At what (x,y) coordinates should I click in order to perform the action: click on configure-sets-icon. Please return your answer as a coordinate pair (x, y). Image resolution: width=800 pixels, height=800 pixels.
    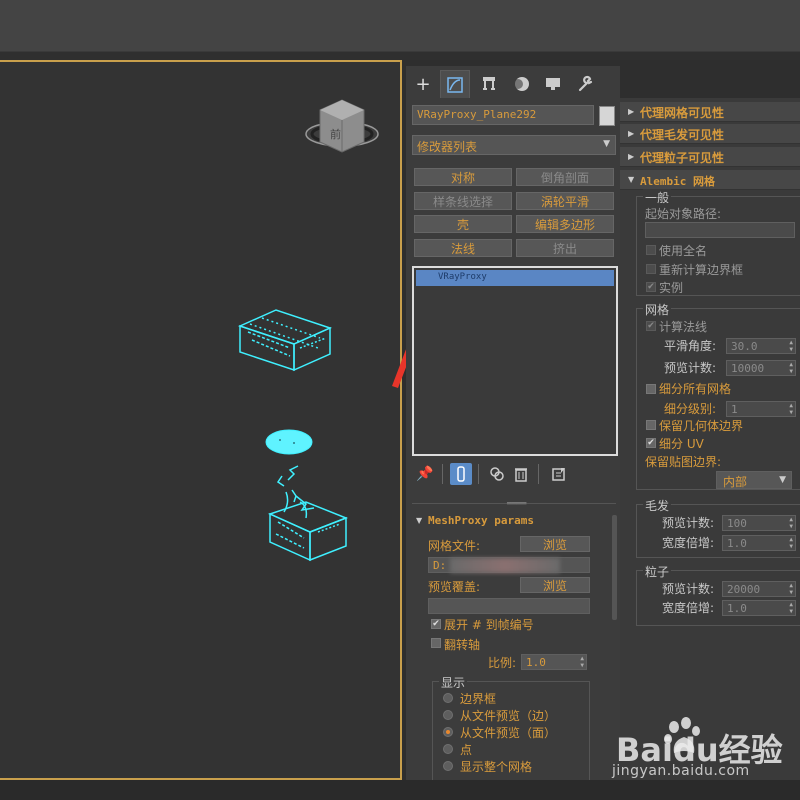
    Looking at the image, I should click on (559, 474).